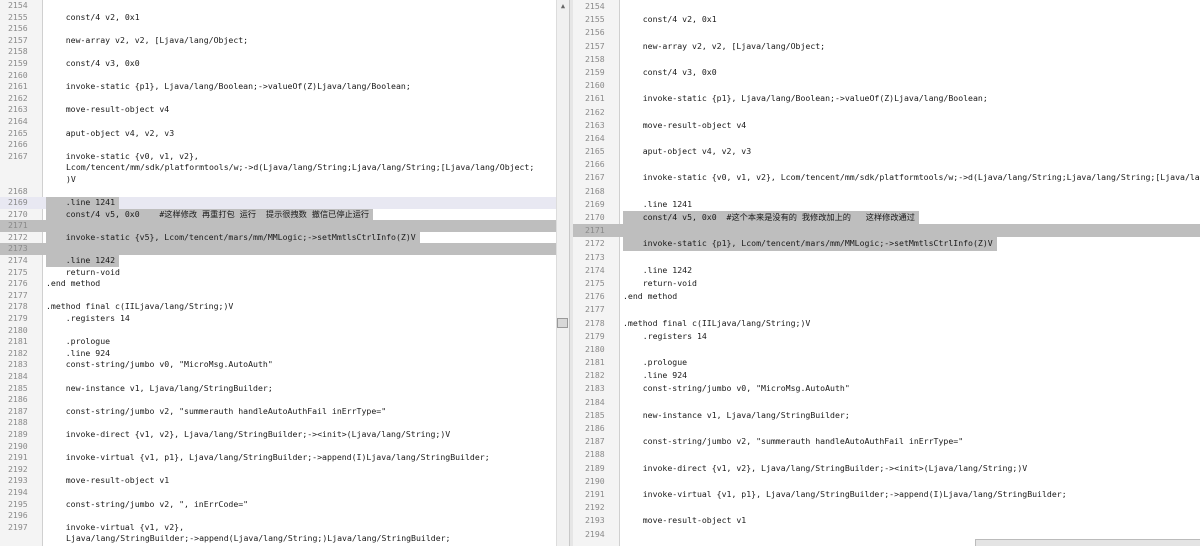  Describe the element at coordinates (278, 157) in the screenshot. I see `code-line: 2167 invoke-static {v0, v1, v2},` at that location.